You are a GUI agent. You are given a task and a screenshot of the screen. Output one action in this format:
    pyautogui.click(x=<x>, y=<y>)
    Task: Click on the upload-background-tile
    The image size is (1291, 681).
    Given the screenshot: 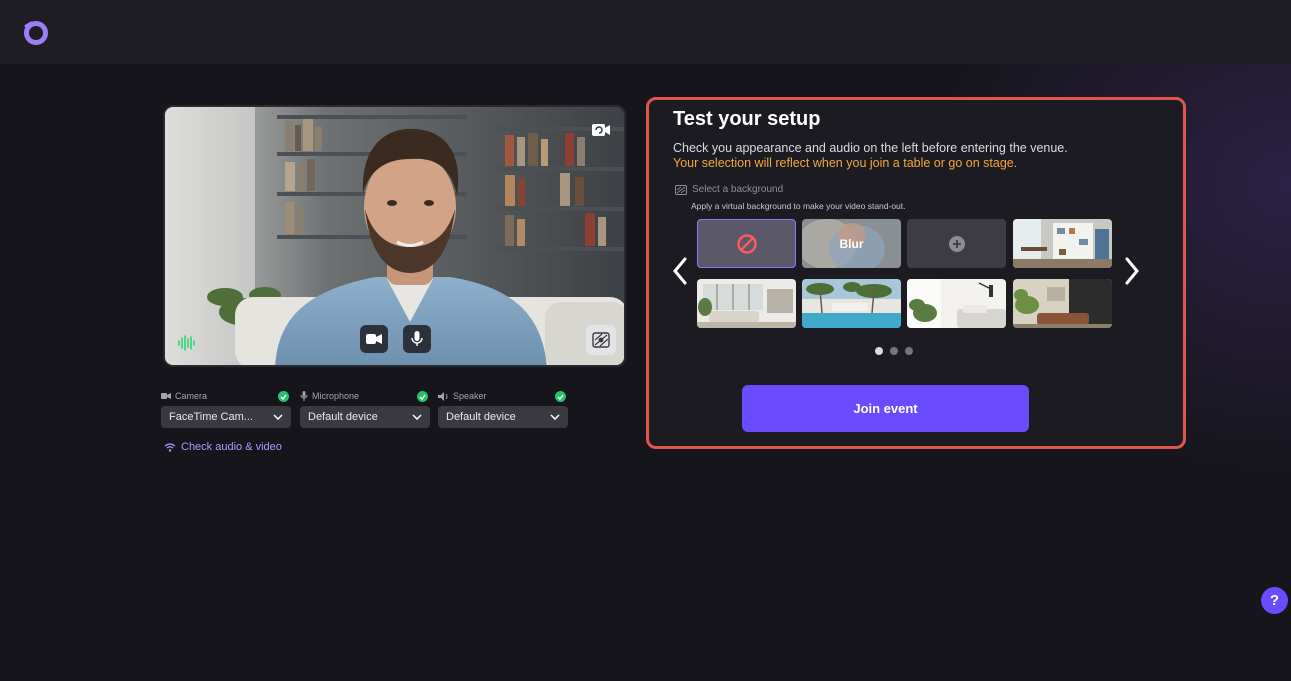 What is the action you would take?
    pyautogui.click(x=956, y=243)
    